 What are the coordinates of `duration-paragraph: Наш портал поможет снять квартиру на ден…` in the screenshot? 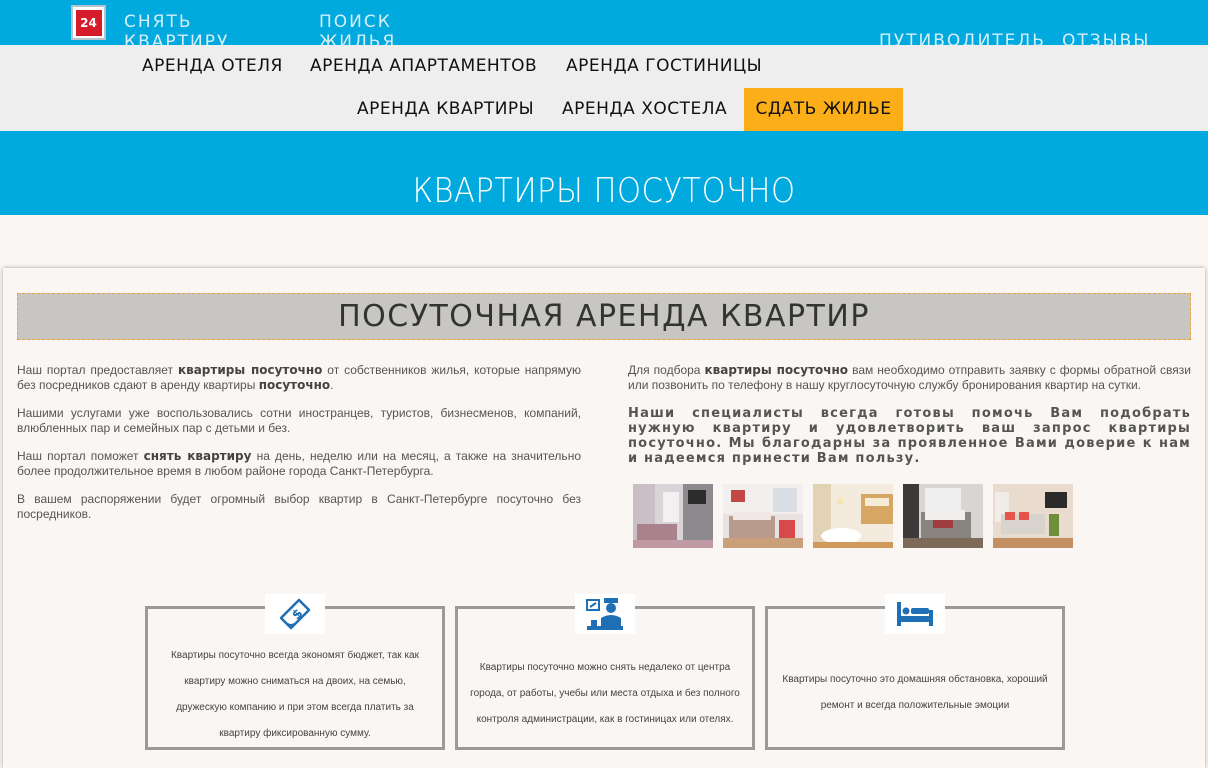 It's located at (299, 463).